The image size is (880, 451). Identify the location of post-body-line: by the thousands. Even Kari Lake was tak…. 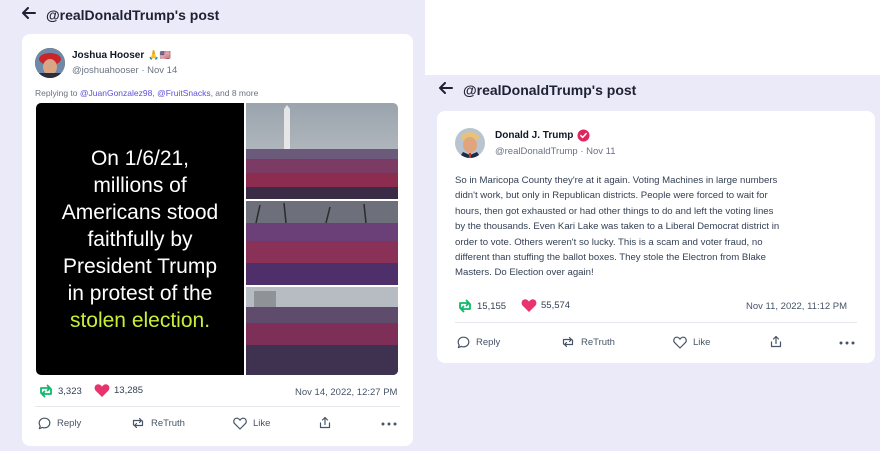
(617, 227).